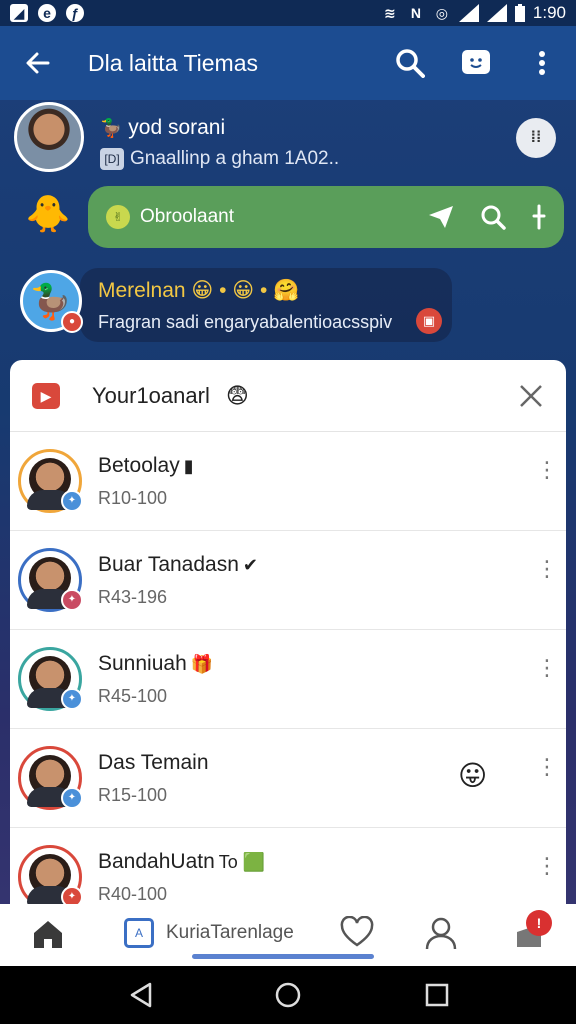 This screenshot has height=1024, width=576. Describe the element at coordinates (437, 995) in the screenshot. I see `recents-icon` at that location.